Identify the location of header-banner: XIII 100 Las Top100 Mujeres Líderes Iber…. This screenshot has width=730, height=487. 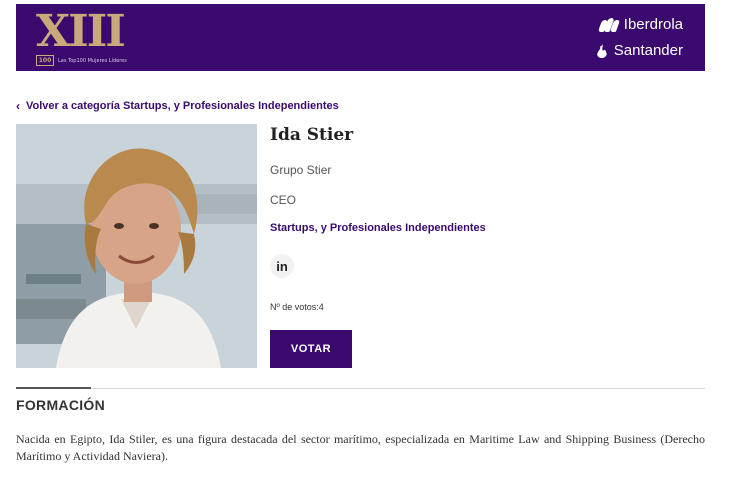
(360, 37).